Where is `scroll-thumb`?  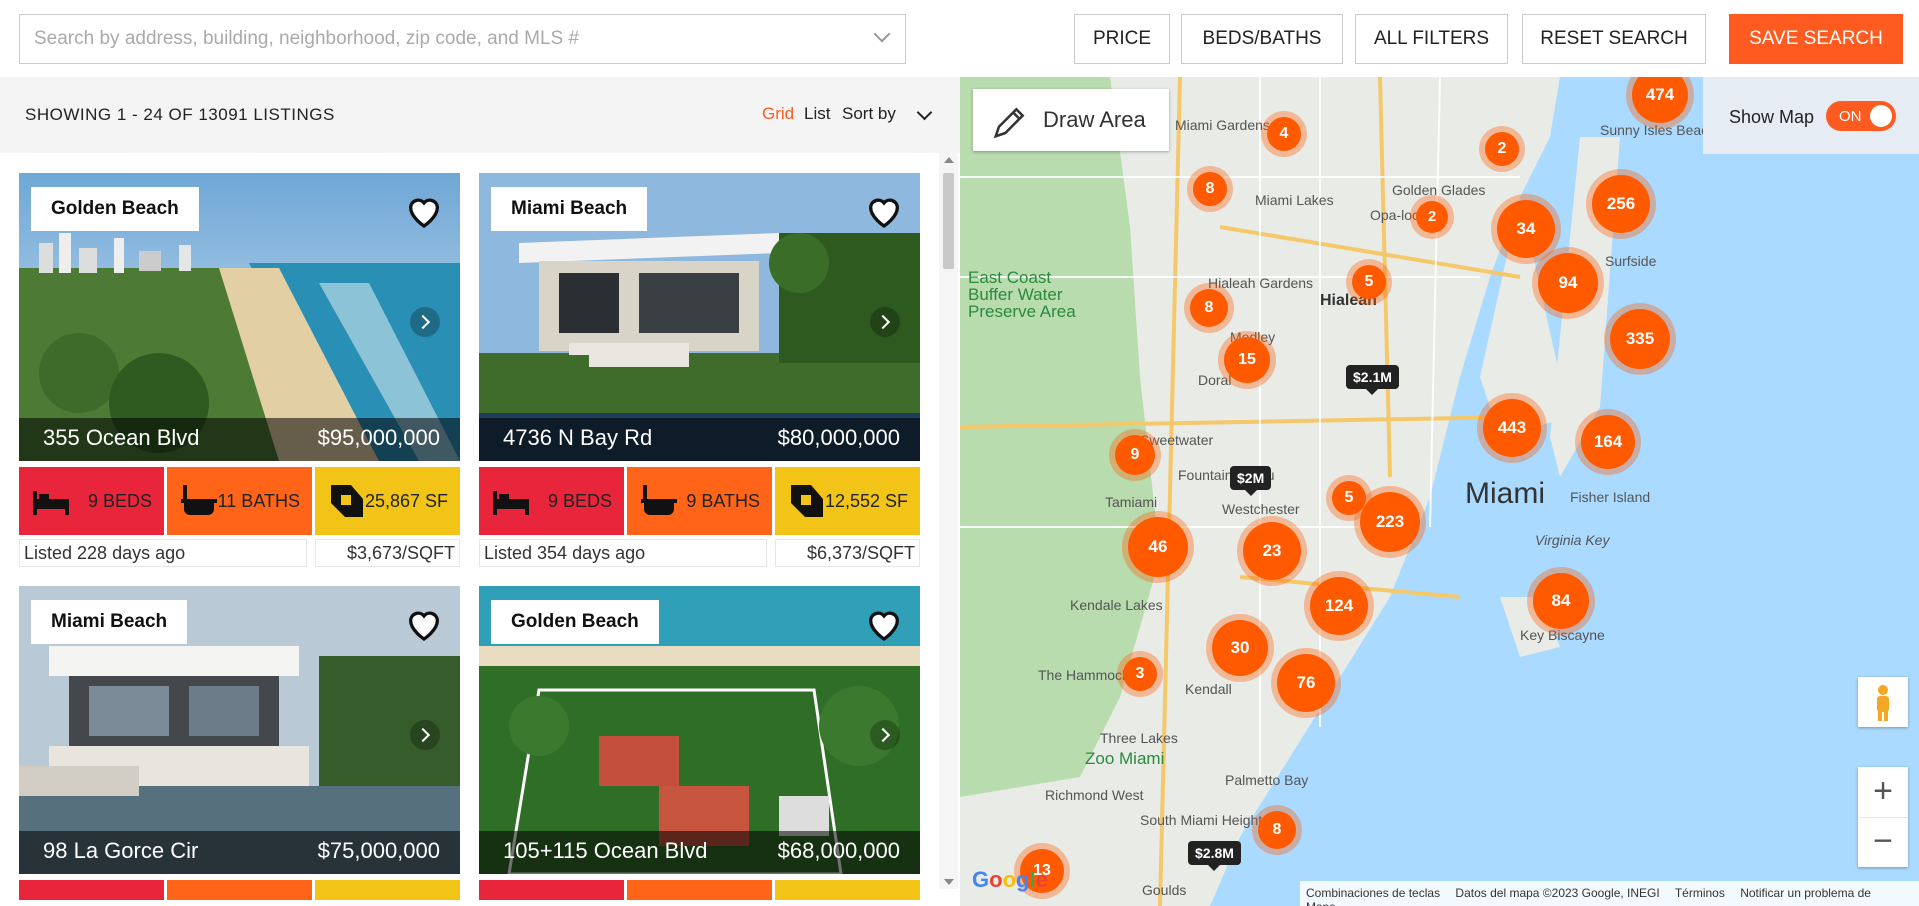
scroll-thumb is located at coordinates (948, 221).